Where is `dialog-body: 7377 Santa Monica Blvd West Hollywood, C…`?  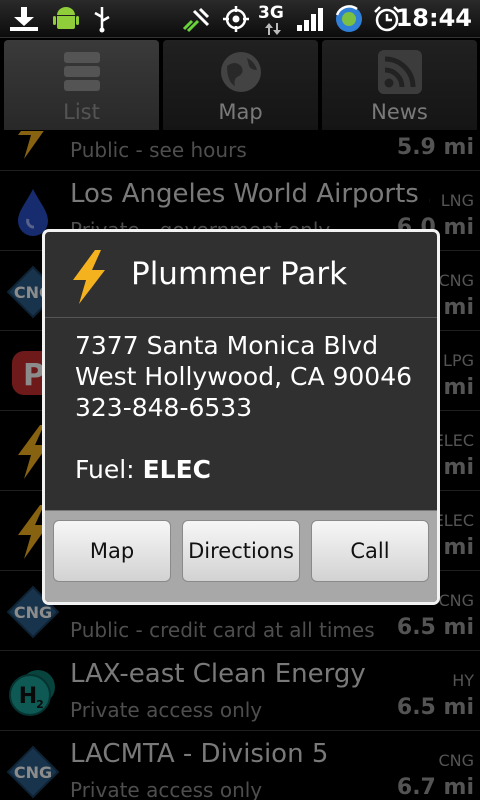
dialog-body: 7377 Santa Monica Blvd West Hollywood, C… is located at coordinates (243, 407).